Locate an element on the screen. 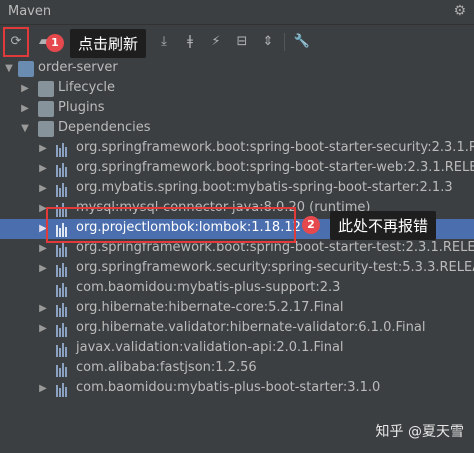 Image resolution: width=474 pixels, height=453 pixels. annotation-badge-2: 2 is located at coordinates (311, 225).